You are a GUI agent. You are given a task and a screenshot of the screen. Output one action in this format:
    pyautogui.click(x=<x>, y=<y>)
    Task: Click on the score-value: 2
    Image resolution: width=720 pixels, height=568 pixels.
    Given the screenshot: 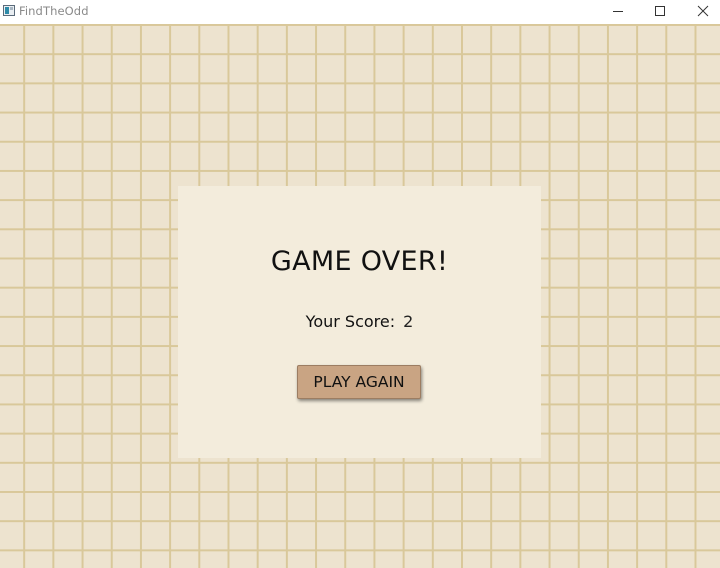 What is the action you would take?
    pyautogui.click(x=408, y=321)
    